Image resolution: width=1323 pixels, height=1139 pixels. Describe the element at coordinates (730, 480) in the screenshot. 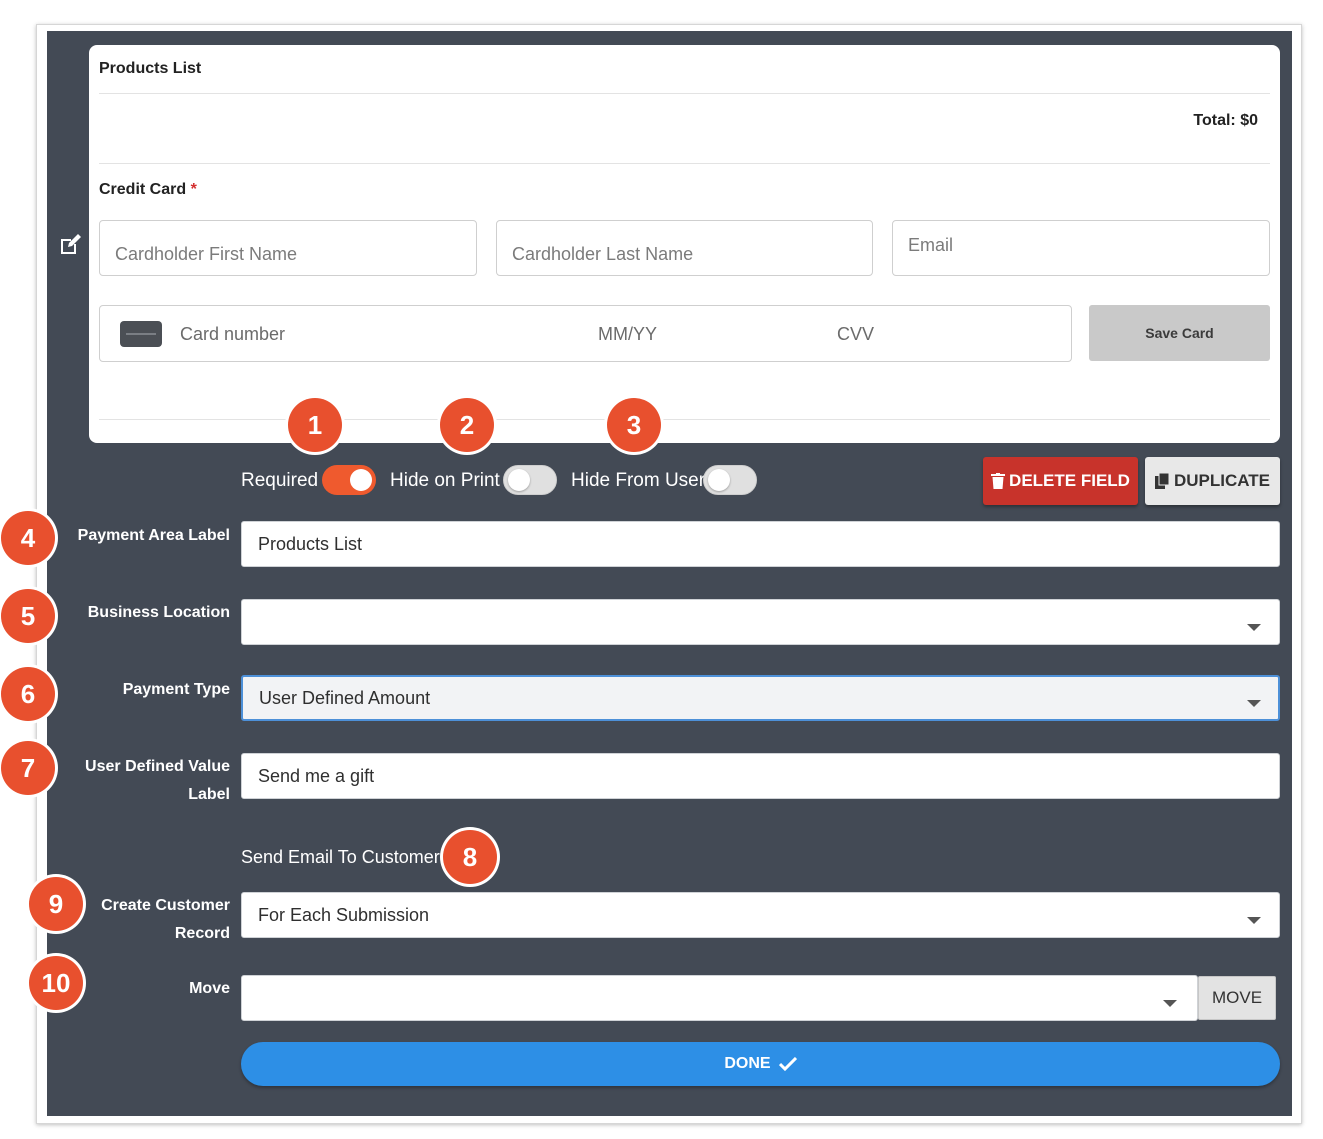

I see `hide-from-user-toggle` at that location.